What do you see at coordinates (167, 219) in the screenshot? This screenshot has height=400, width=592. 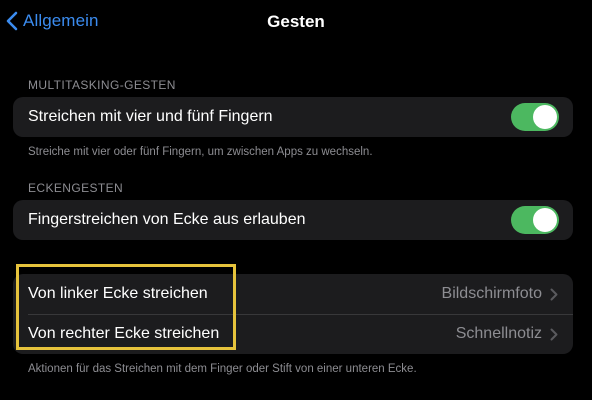 I see `allow-corner-swipe-label: Fingerstreichen von Ecke aus erlauben` at bounding box center [167, 219].